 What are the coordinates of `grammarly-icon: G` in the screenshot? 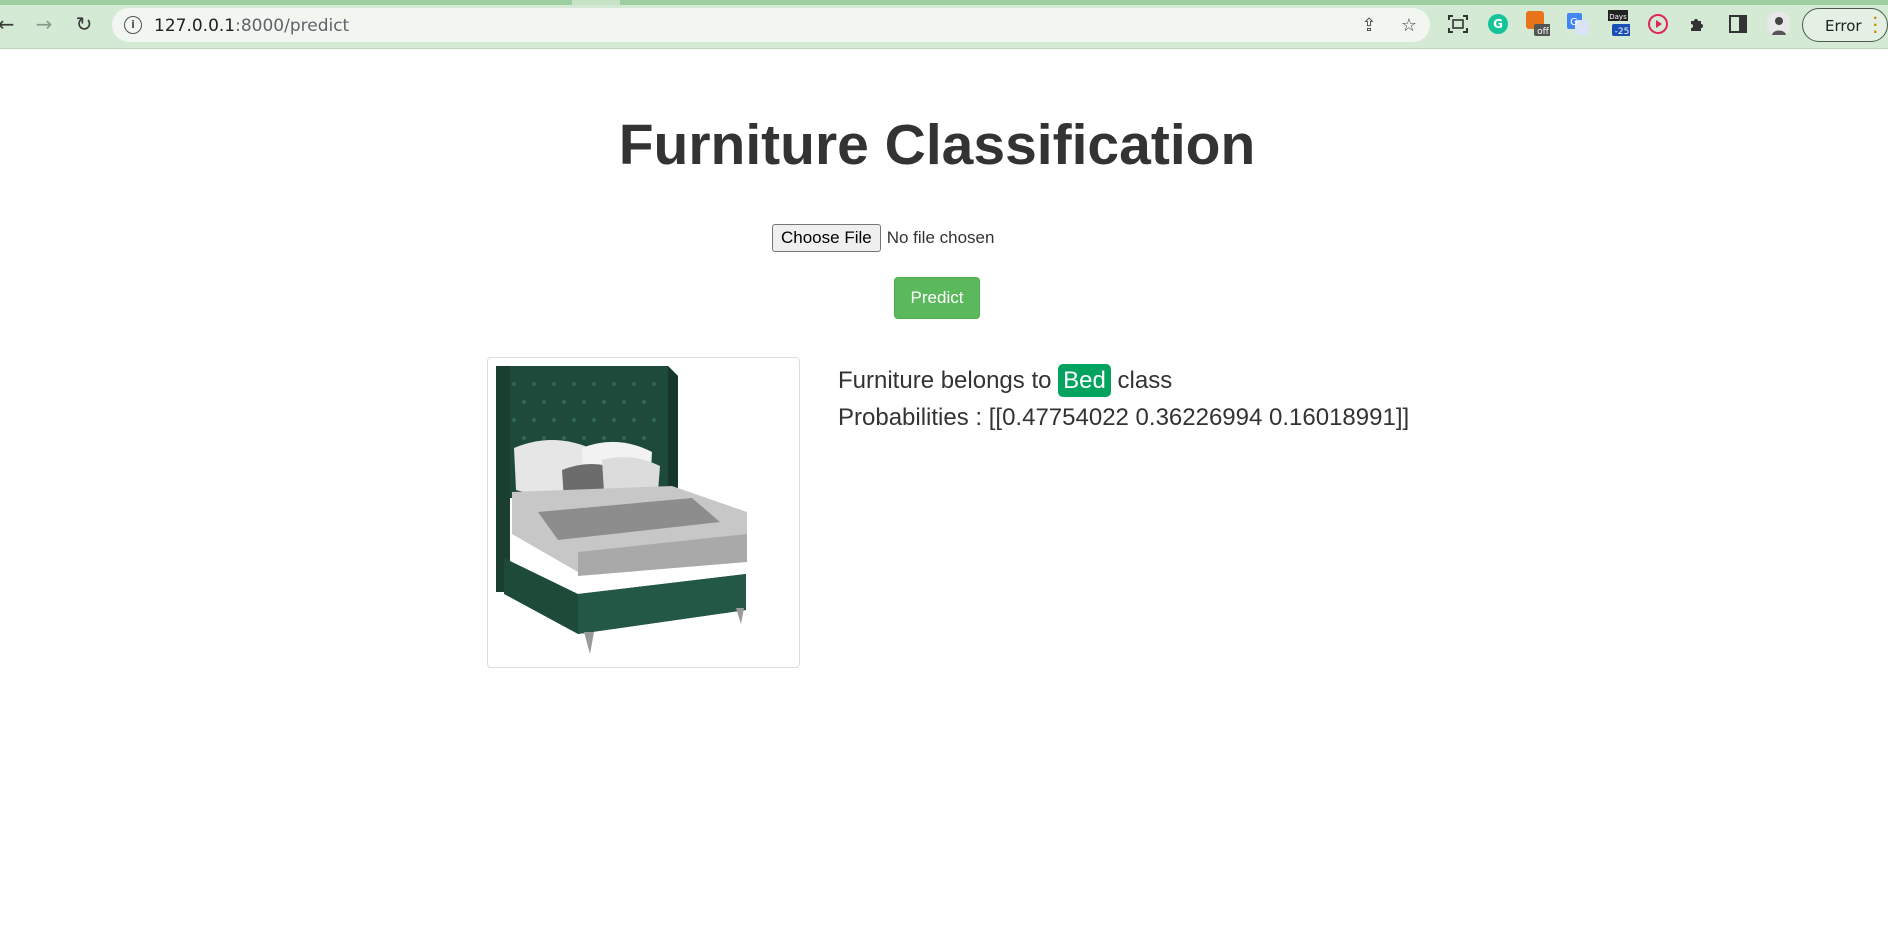 It's located at (1498, 24).